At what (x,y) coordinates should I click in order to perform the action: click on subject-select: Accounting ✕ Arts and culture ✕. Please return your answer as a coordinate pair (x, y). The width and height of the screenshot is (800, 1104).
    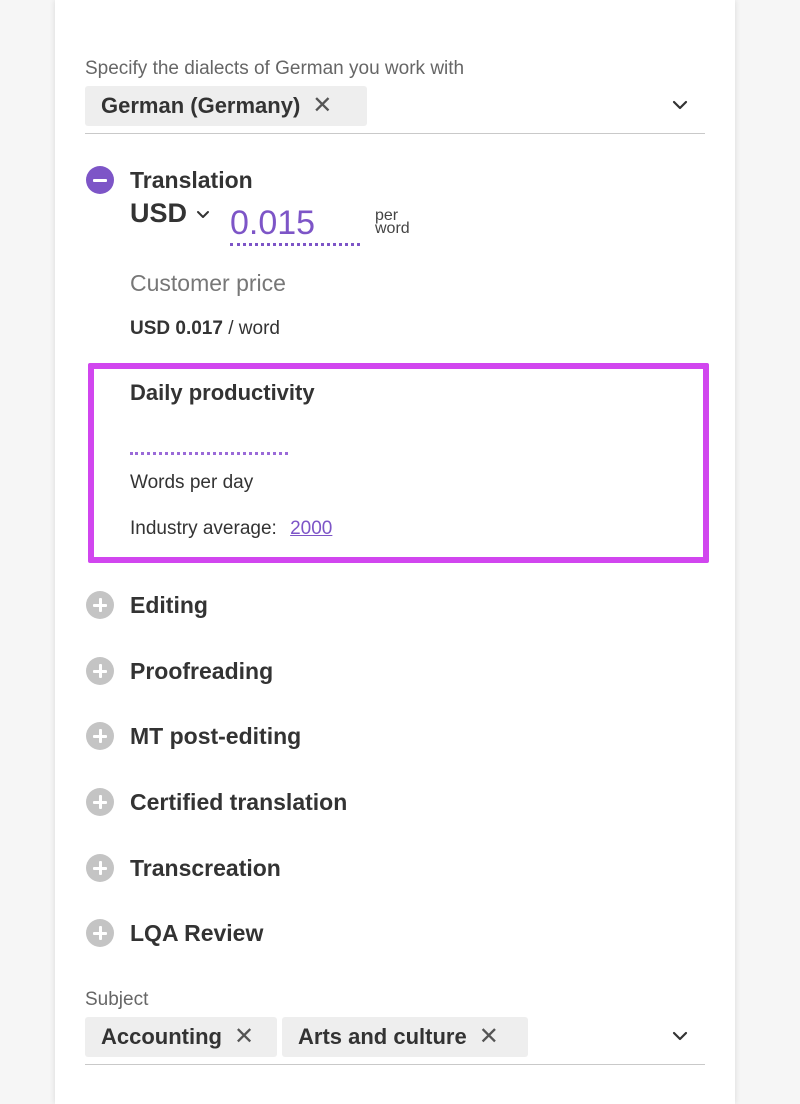
    Looking at the image, I should click on (395, 1041).